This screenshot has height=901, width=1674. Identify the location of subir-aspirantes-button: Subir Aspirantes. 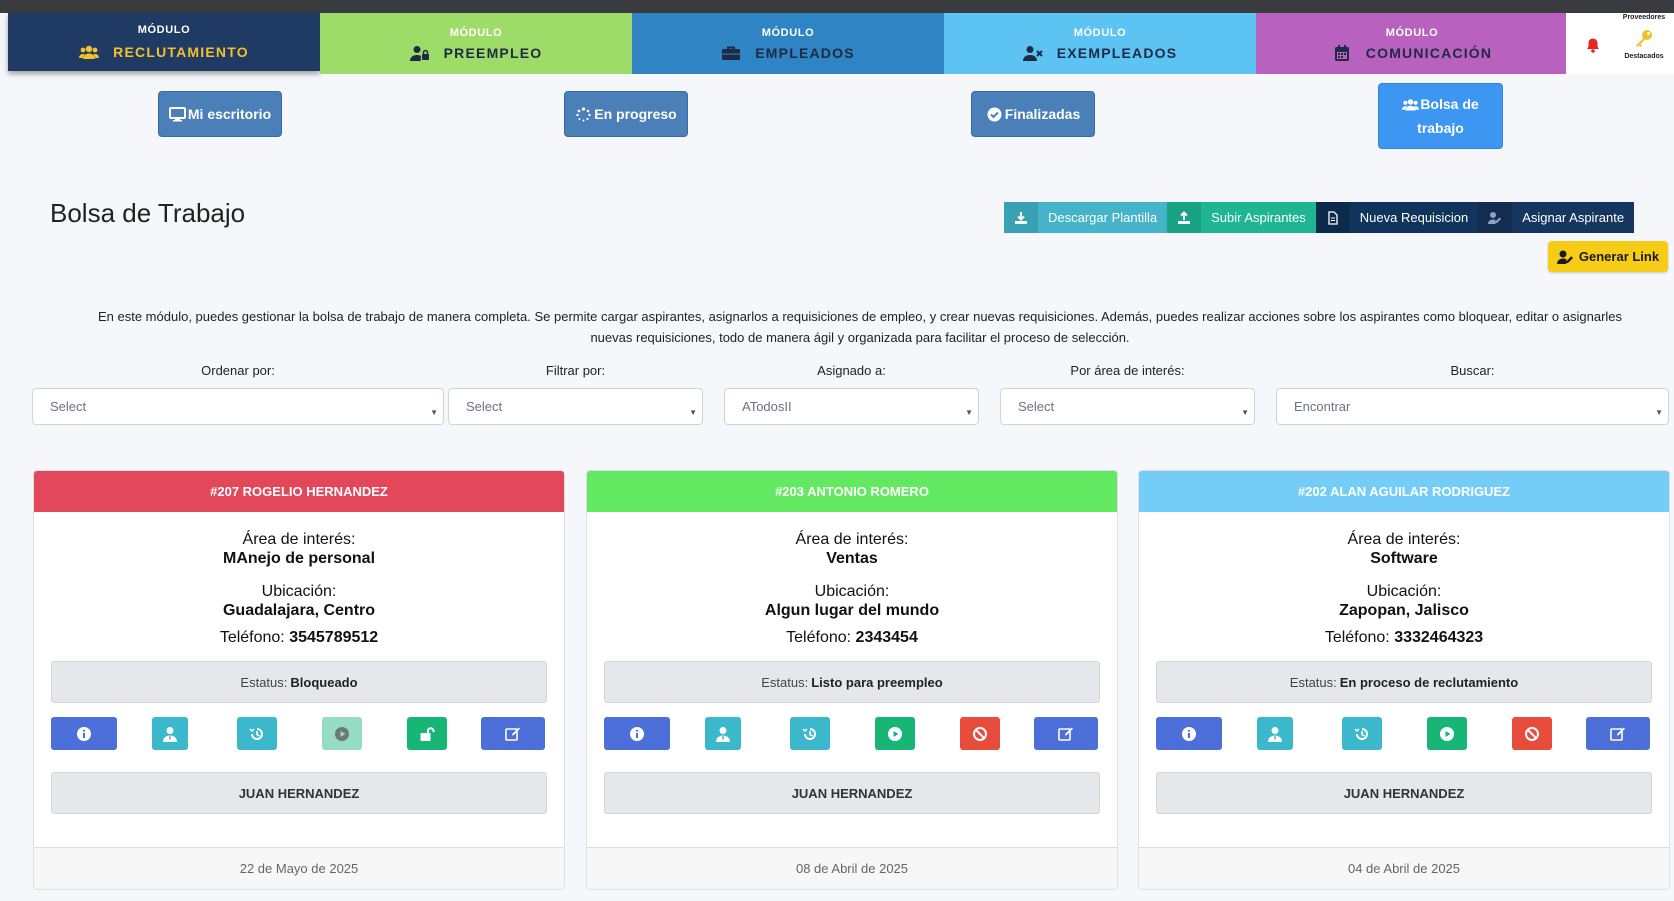
(1241, 217).